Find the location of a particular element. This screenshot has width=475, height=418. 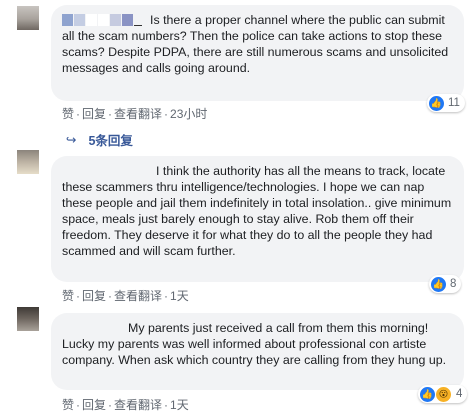

reaction-summary: 👍 11 is located at coordinates (446, 103).